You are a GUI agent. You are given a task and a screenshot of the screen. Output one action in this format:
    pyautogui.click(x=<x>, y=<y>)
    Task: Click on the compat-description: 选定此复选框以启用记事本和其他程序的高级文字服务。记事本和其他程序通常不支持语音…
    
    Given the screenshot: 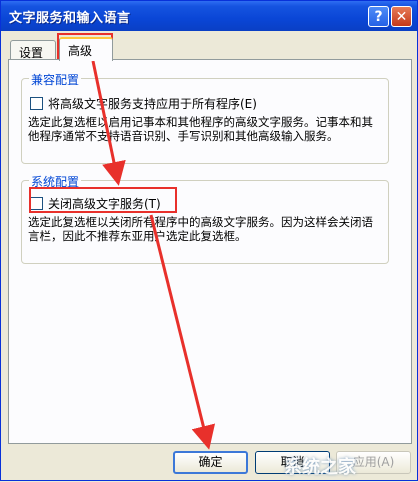 What is the action you would take?
    pyautogui.click(x=200, y=129)
    